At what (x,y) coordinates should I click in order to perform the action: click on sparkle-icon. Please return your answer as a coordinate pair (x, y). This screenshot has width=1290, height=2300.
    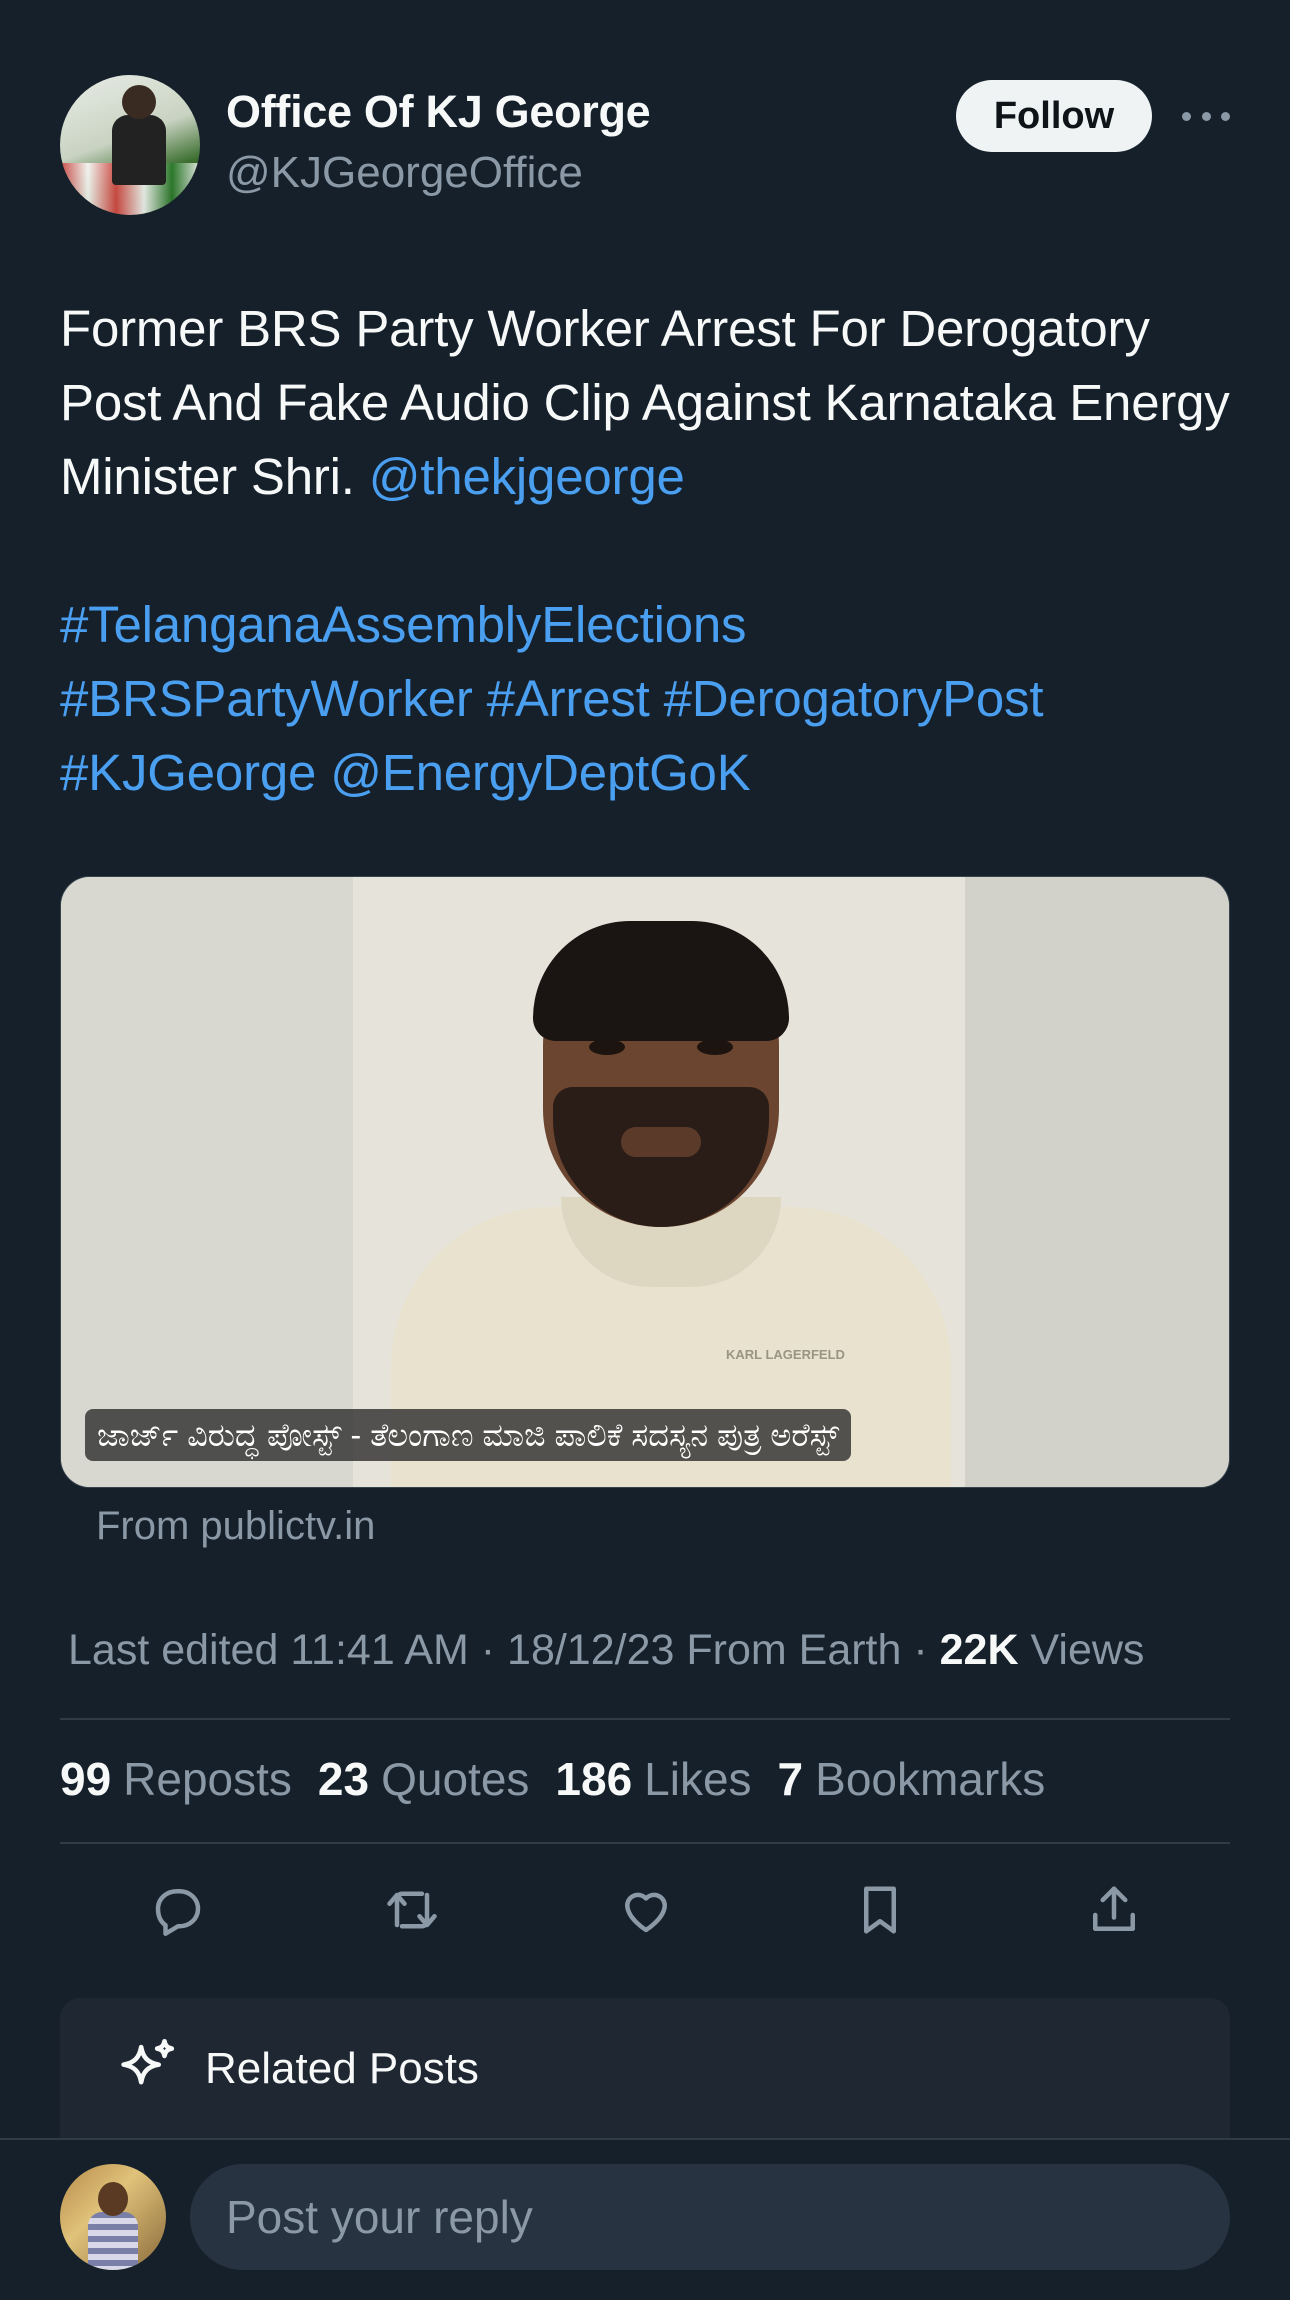
    Looking at the image, I should click on (148, 2061).